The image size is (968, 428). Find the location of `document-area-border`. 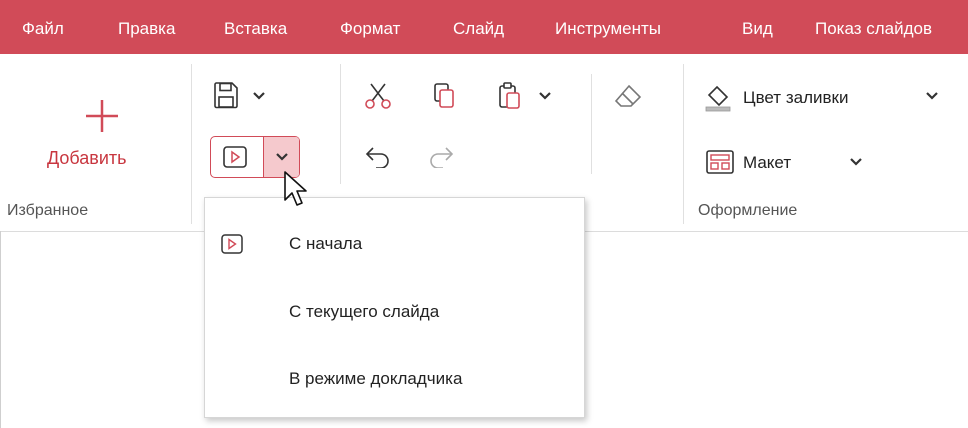

document-area-border is located at coordinates (0, 329).